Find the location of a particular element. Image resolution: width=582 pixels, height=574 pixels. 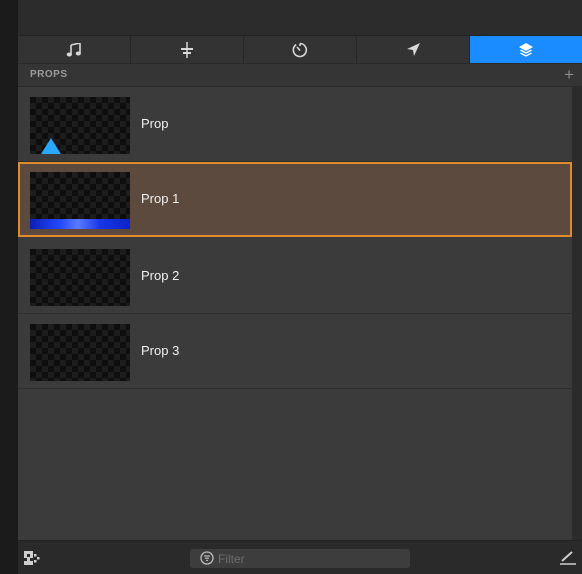

prop-label: Prop 3 is located at coordinates (160, 350).